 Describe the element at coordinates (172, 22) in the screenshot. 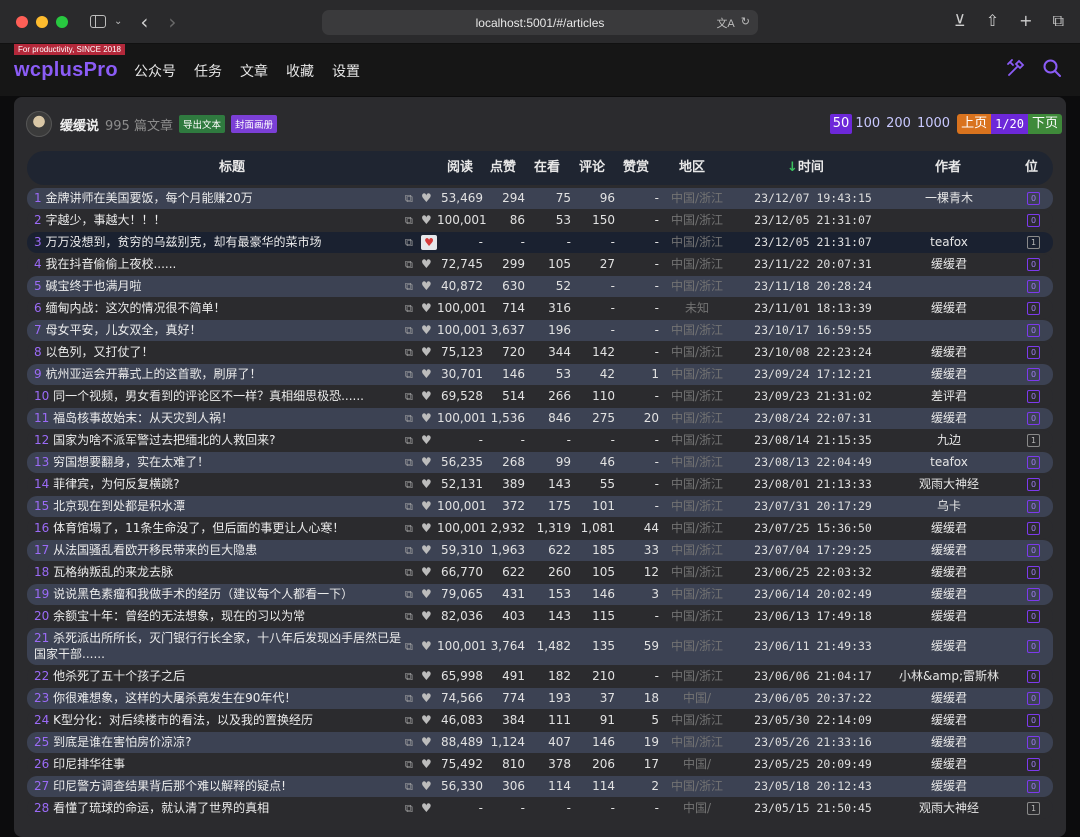

I see `forward-arrow-icon: ›` at that location.